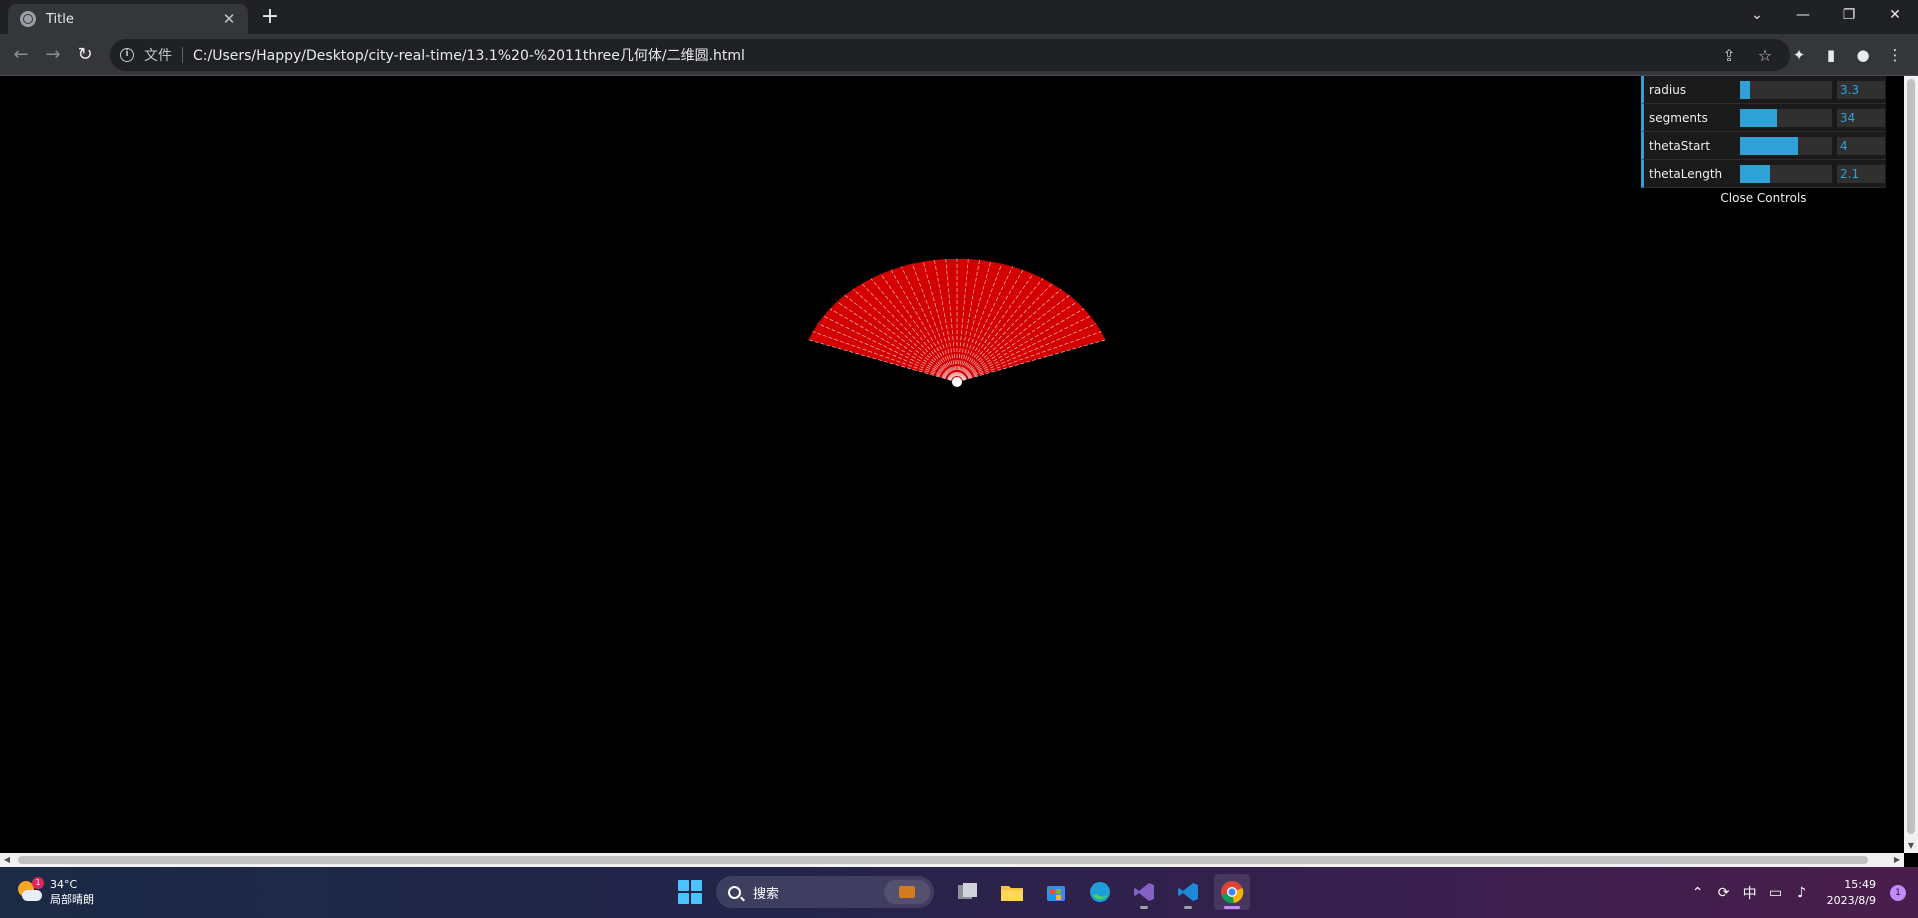 The height and width of the screenshot is (918, 1918). Describe the element at coordinates (1863, 55) in the screenshot. I see `profile-icon: ●` at that location.